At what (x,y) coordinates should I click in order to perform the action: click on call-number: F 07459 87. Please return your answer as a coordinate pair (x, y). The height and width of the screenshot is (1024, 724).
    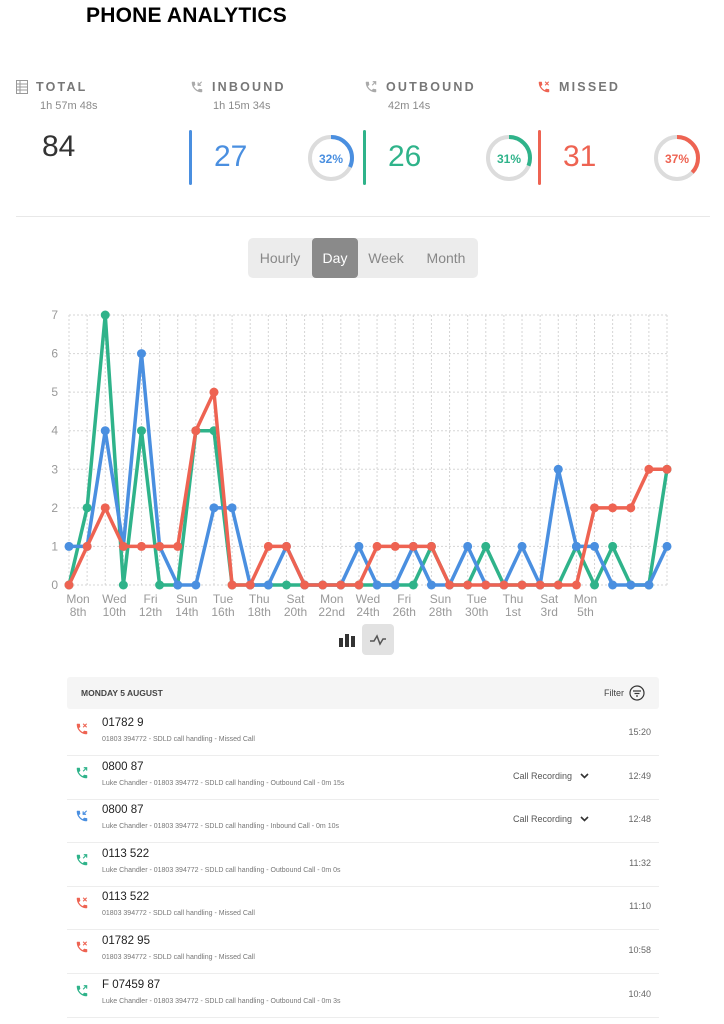
    Looking at the image, I should click on (131, 984).